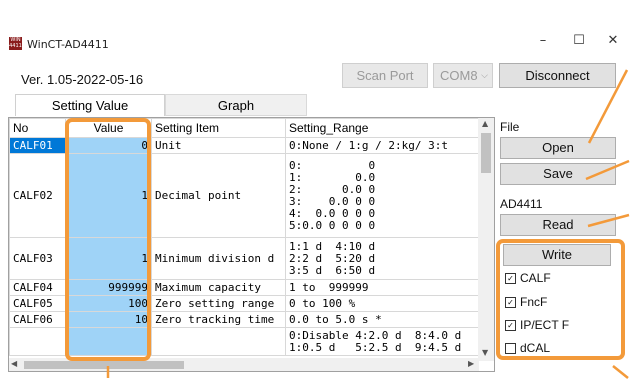 The height and width of the screenshot is (380, 631). What do you see at coordinates (608, 106) in the screenshot?
I see `arrow-to-open` at bounding box center [608, 106].